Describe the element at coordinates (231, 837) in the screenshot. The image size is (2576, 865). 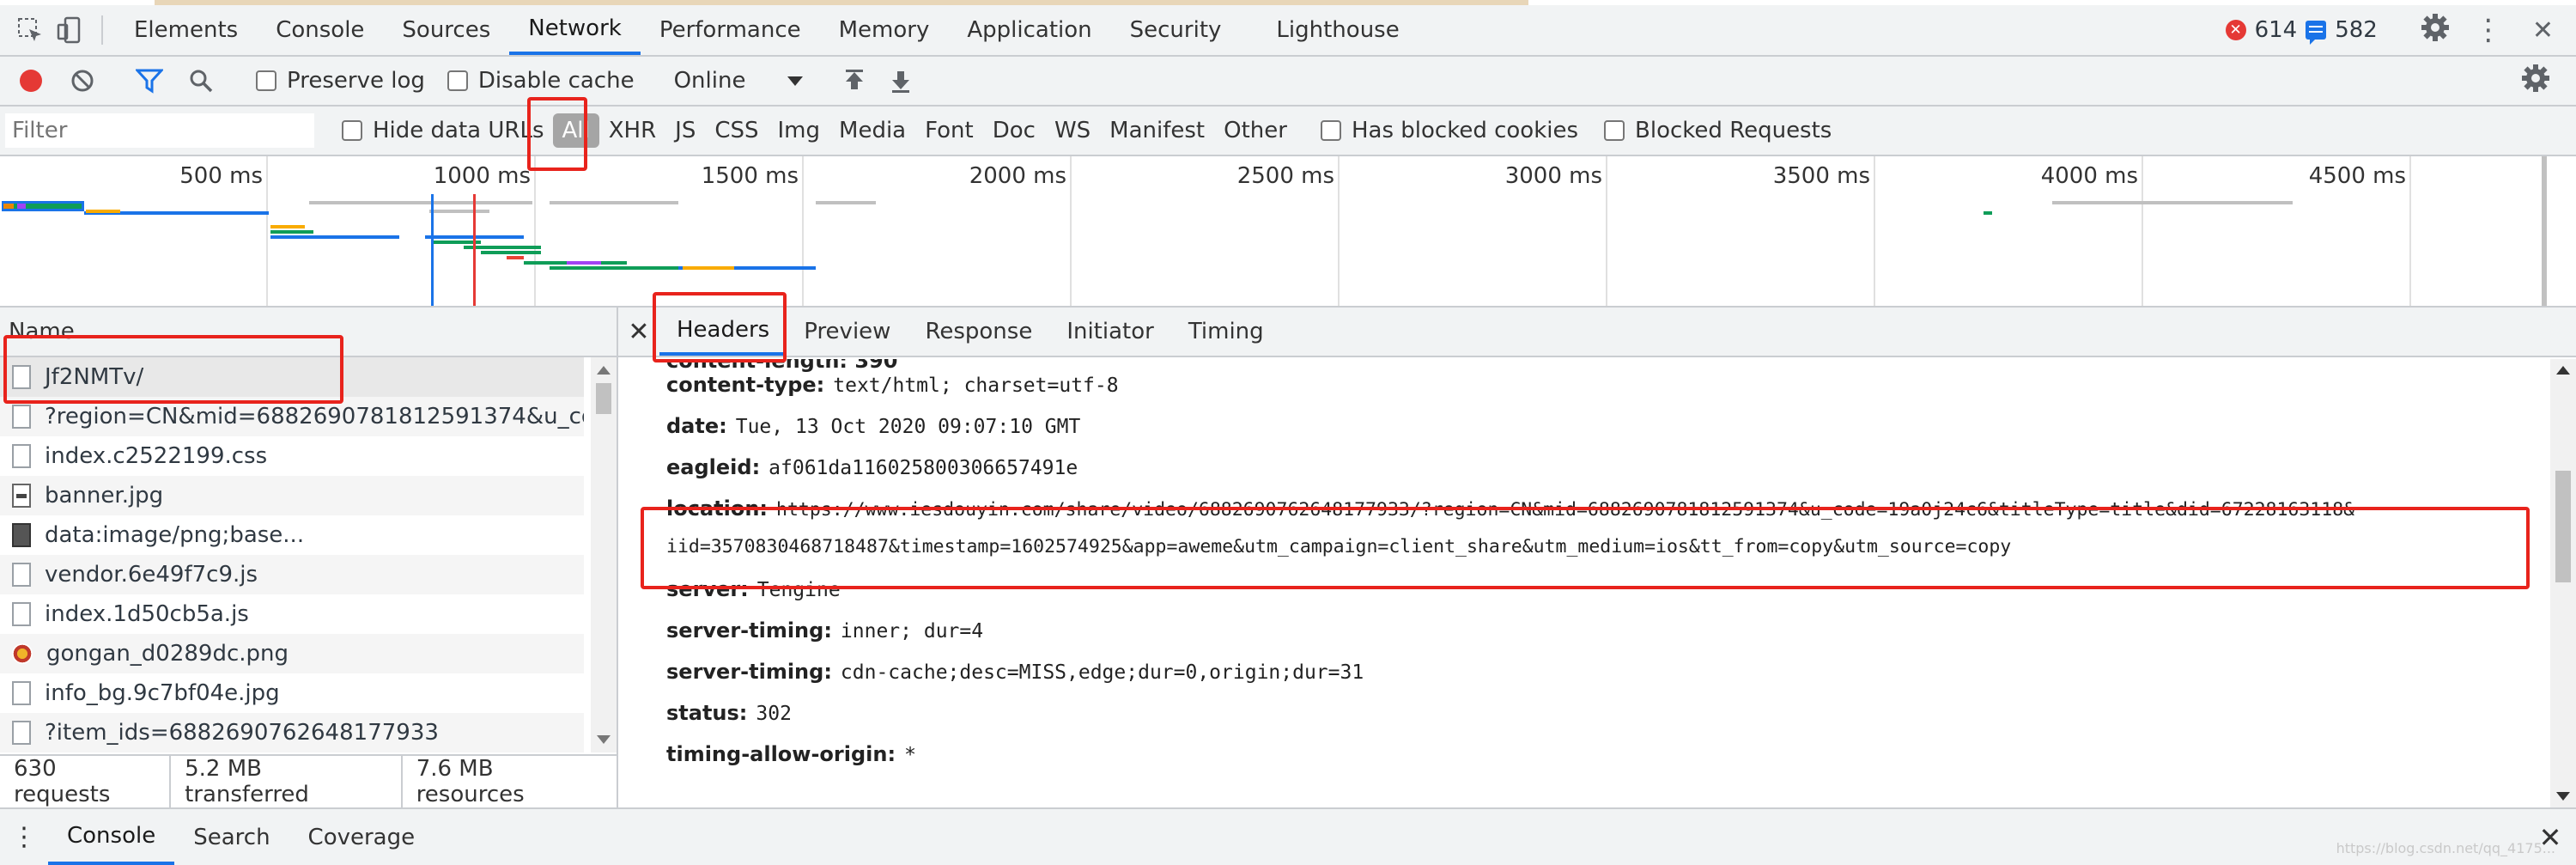
I see `drawer-tab-search: Search` at that location.